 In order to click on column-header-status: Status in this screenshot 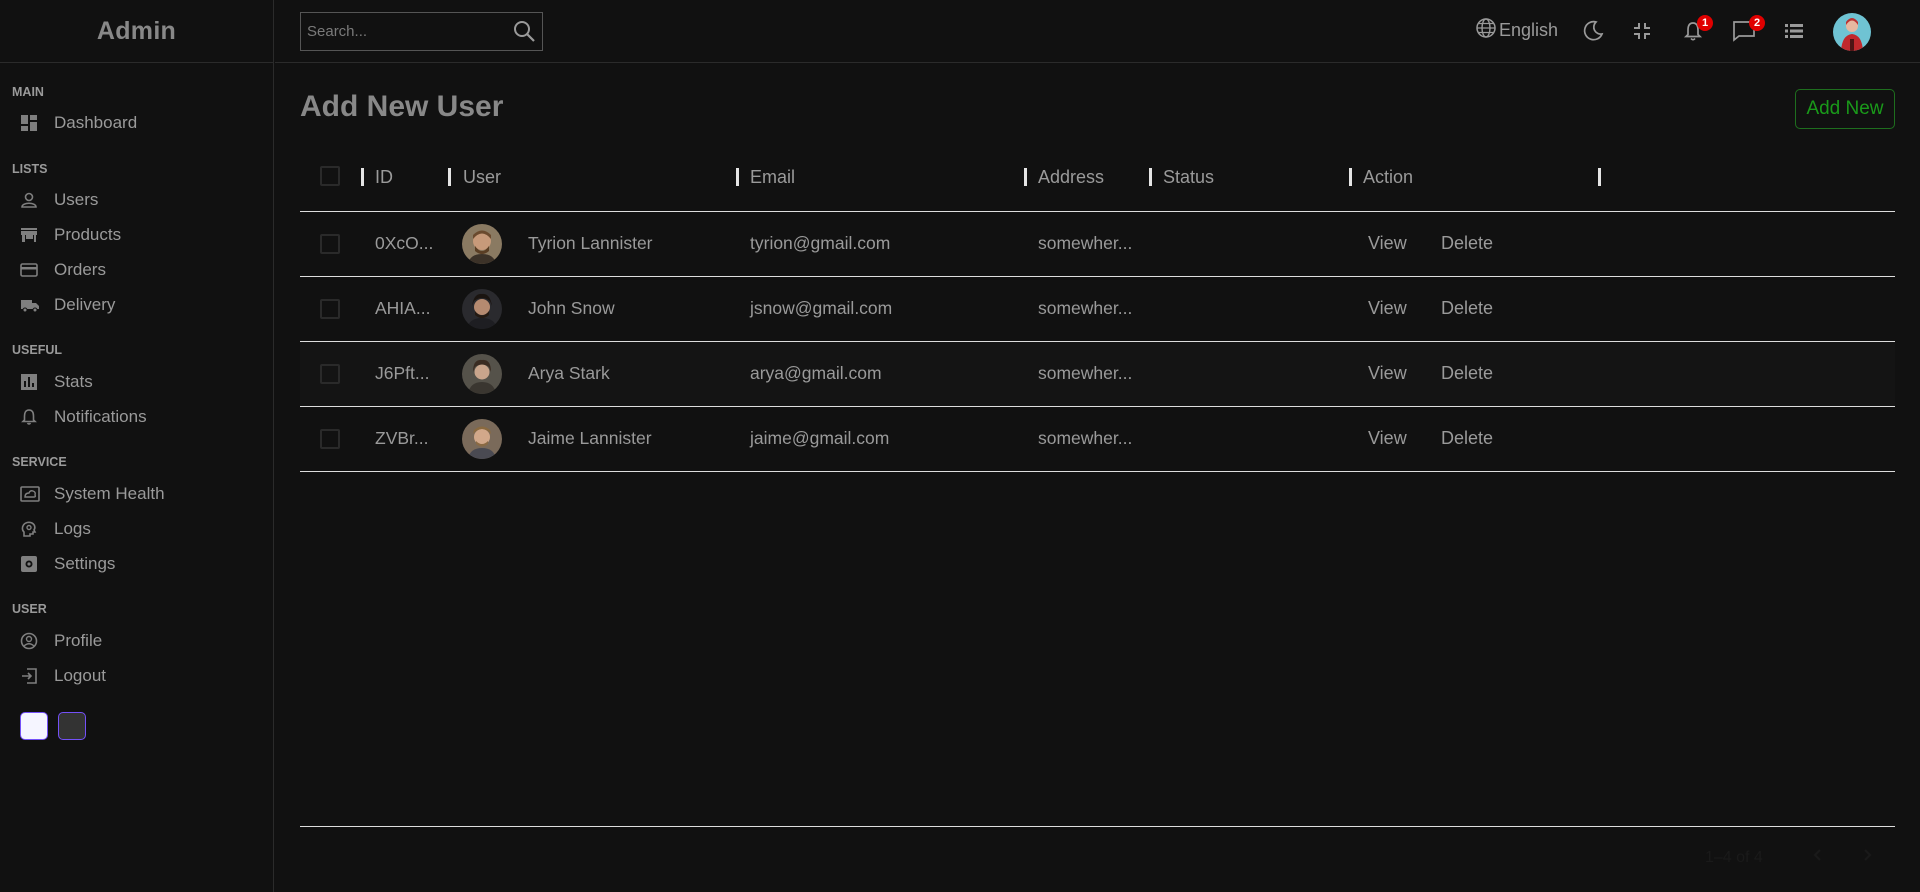, I will do `click(1188, 177)`.